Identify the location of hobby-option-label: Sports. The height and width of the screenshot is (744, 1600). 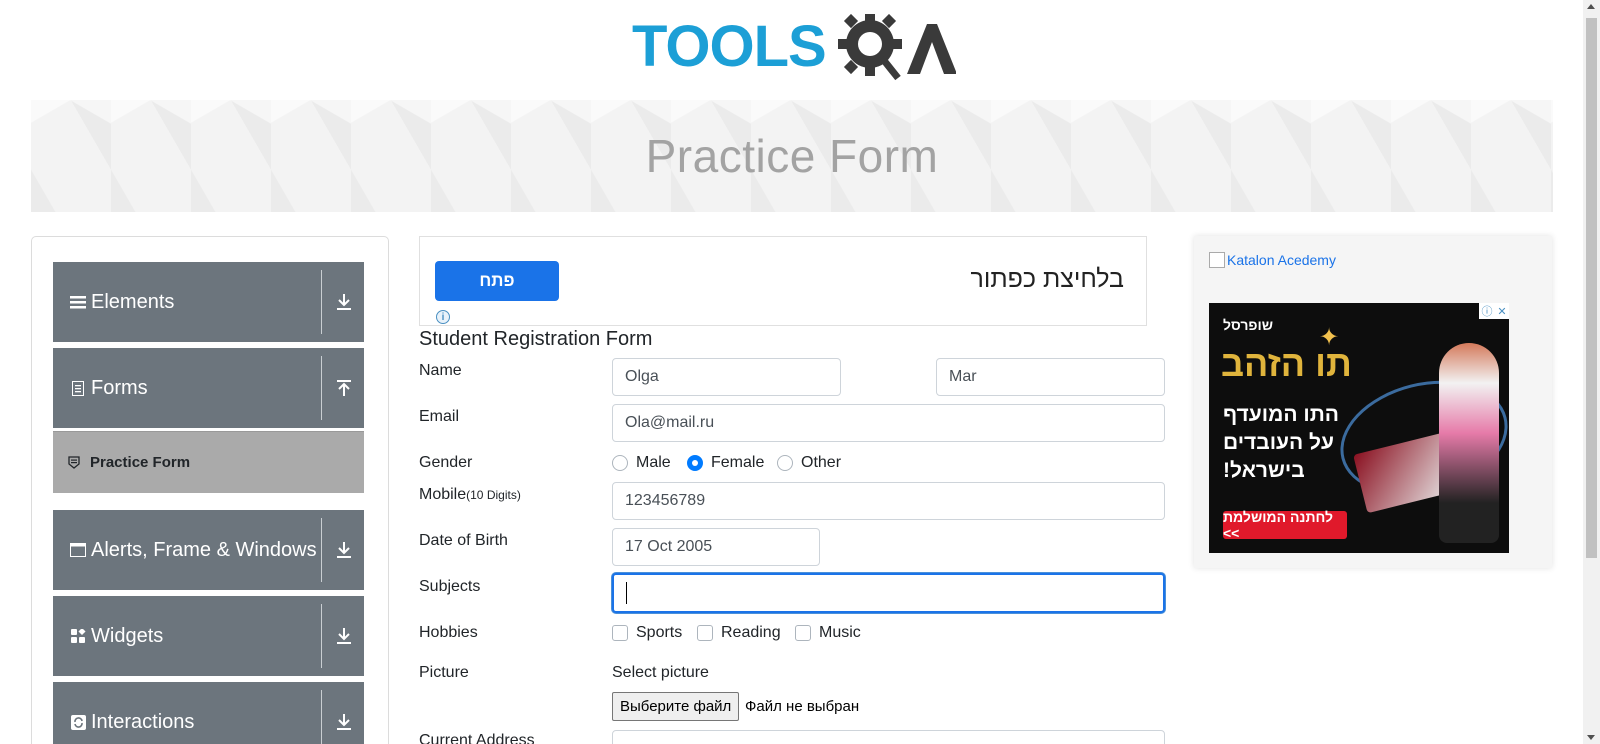
(659, 632).